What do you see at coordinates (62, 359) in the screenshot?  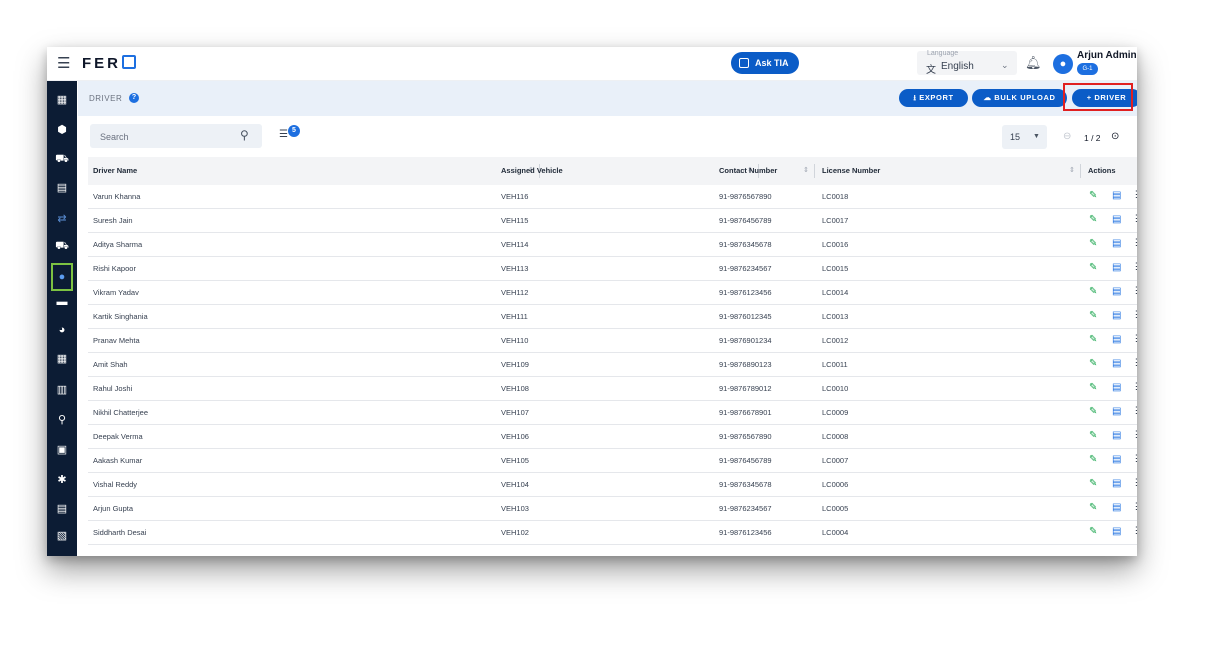 I see `sheet-icon: ▦` at bounding box center [62, 359].